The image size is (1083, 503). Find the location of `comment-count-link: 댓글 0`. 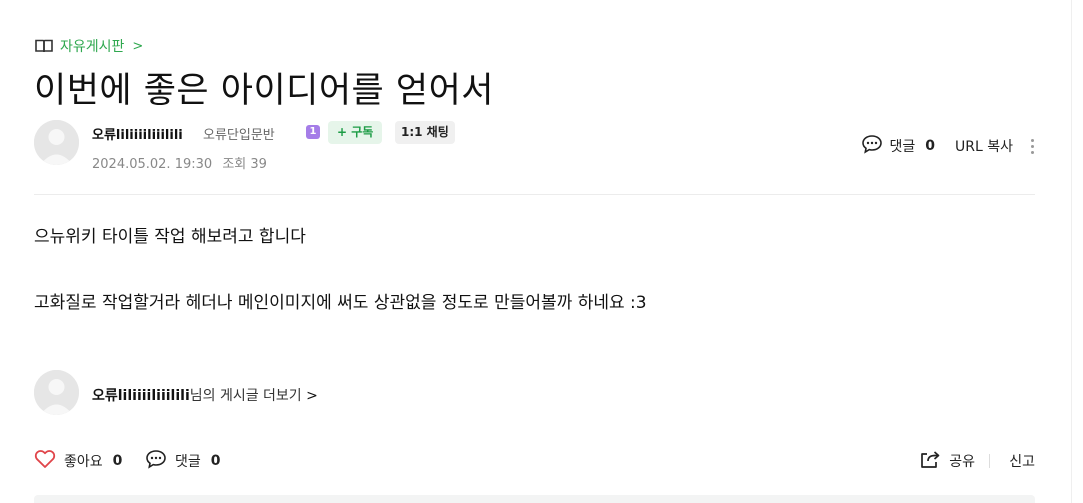

comment-count-link: 댓글 0 is located at coordinates (898, 146).